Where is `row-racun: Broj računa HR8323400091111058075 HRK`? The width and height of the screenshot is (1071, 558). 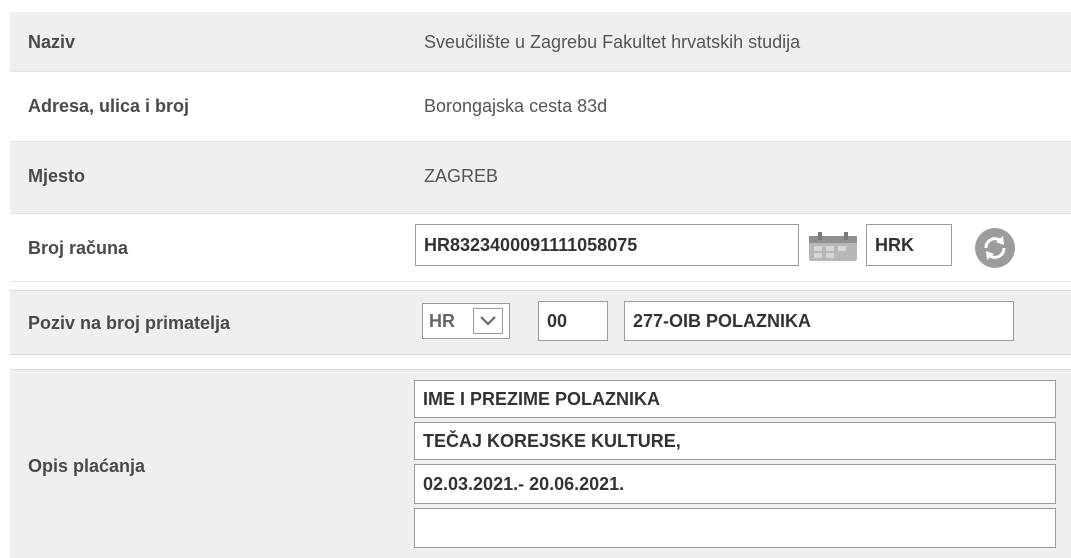 row-racun: Broj računa HR8323400091111058075 HRK is located at coordinates (540, 248).